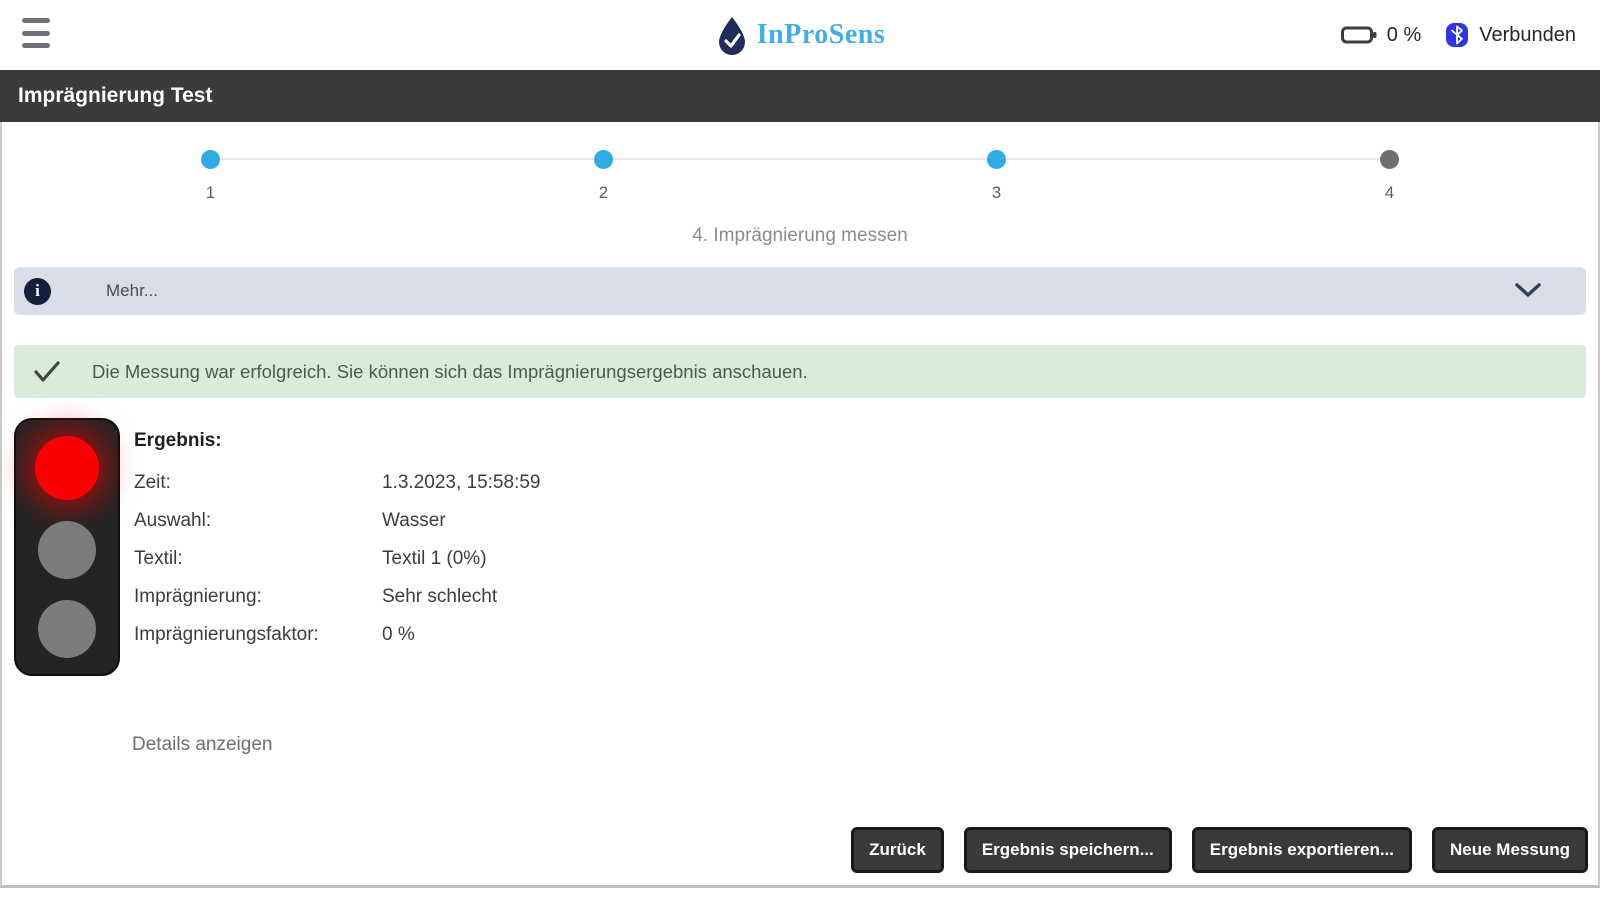 The image size is (1600, 900). Describe the element at coordinates (1528, 290) in the screenshot. I see `chevron-down-icon` at that location.